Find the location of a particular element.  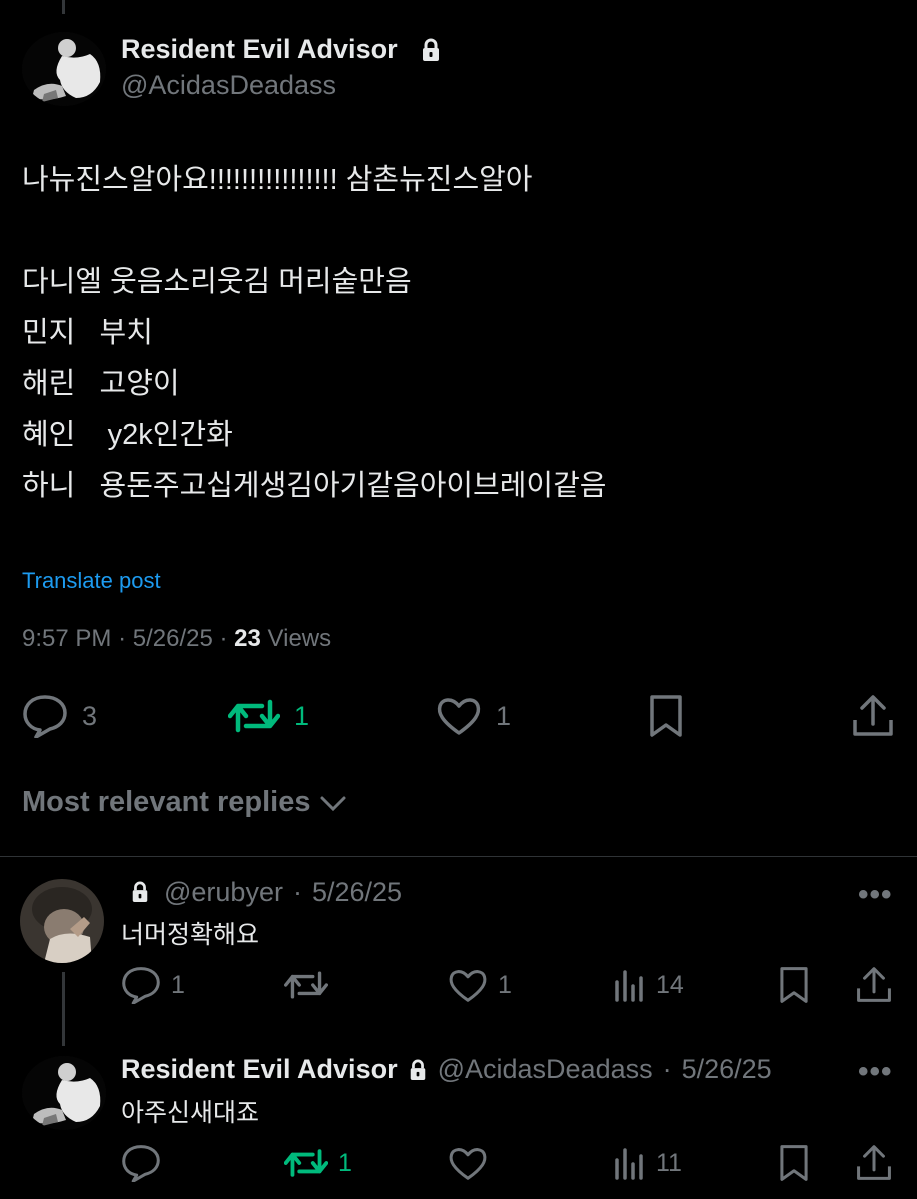

thread-line-top is located at coordinates (63, 7).